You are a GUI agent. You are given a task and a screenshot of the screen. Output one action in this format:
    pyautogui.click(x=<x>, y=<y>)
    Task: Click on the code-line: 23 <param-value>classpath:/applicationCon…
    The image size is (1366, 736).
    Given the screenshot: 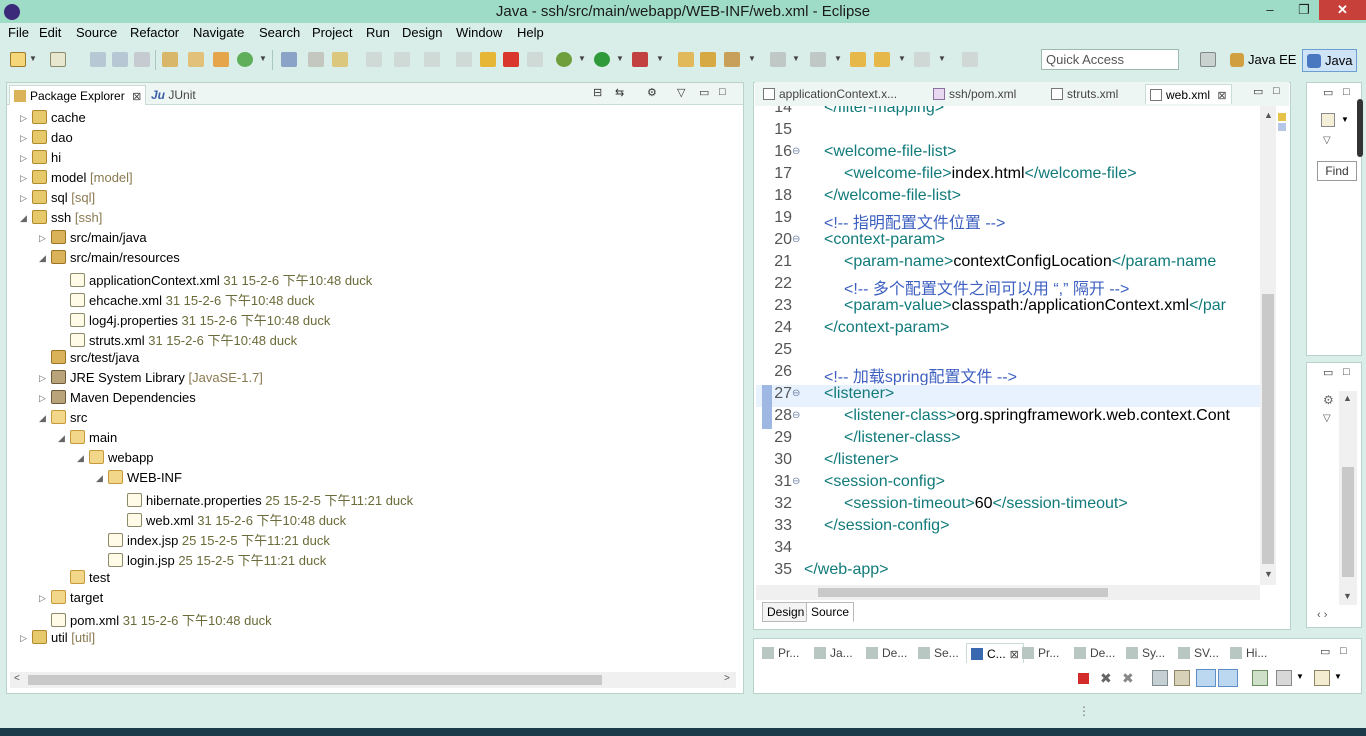 What is the action you would take?
    pyautogui.click(x=1008, y=308)
    